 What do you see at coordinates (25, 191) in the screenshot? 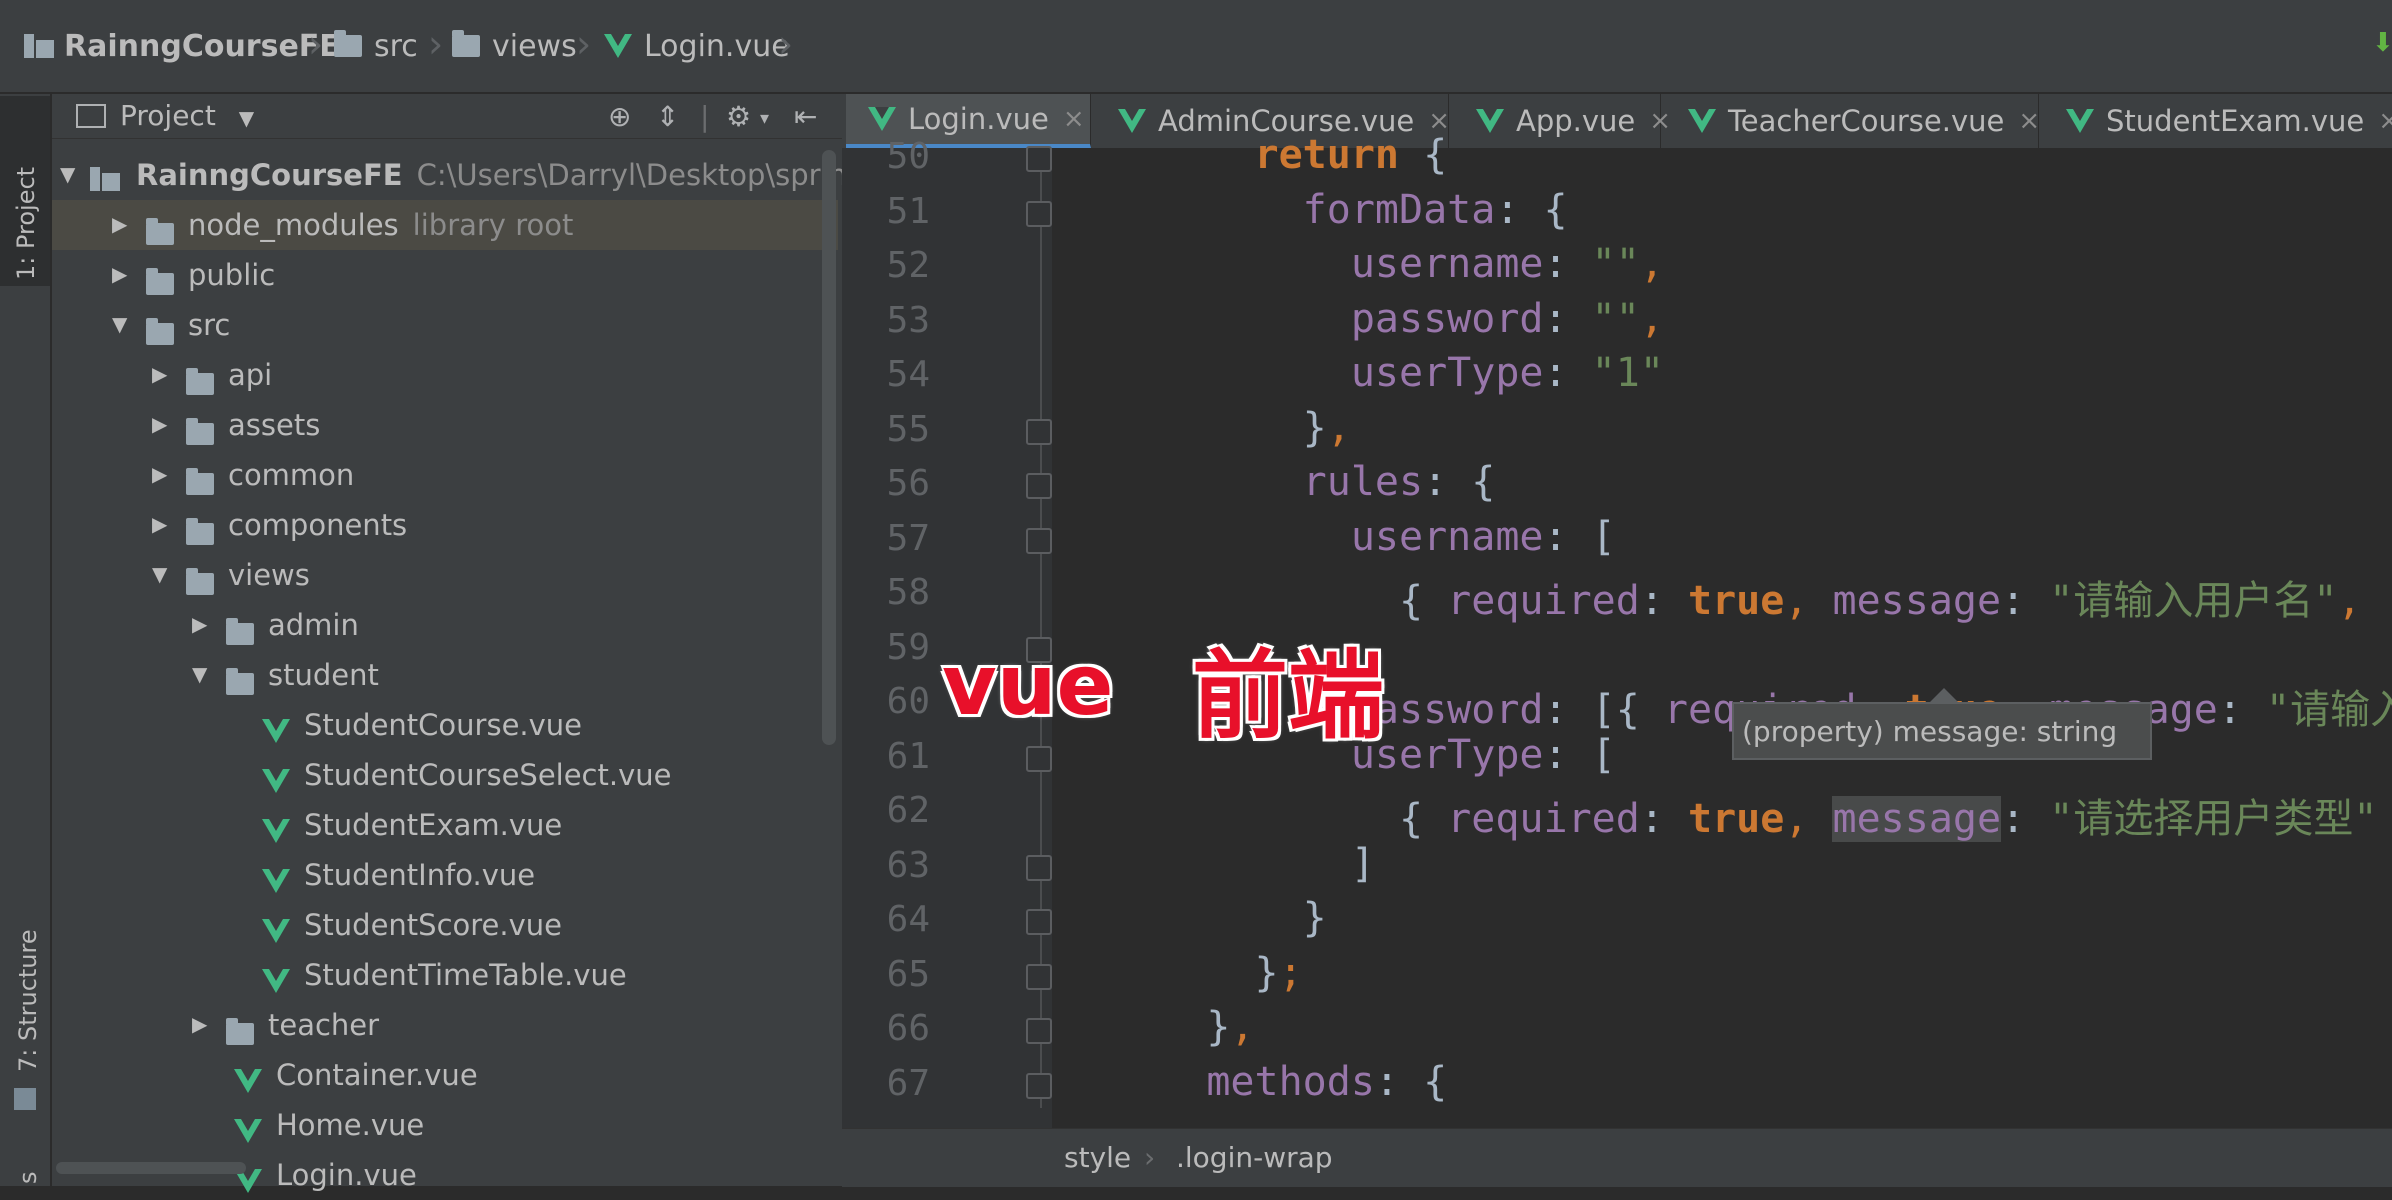
I see `tool-window-tab-project: 1: Project` at bounding box center [25, 191].